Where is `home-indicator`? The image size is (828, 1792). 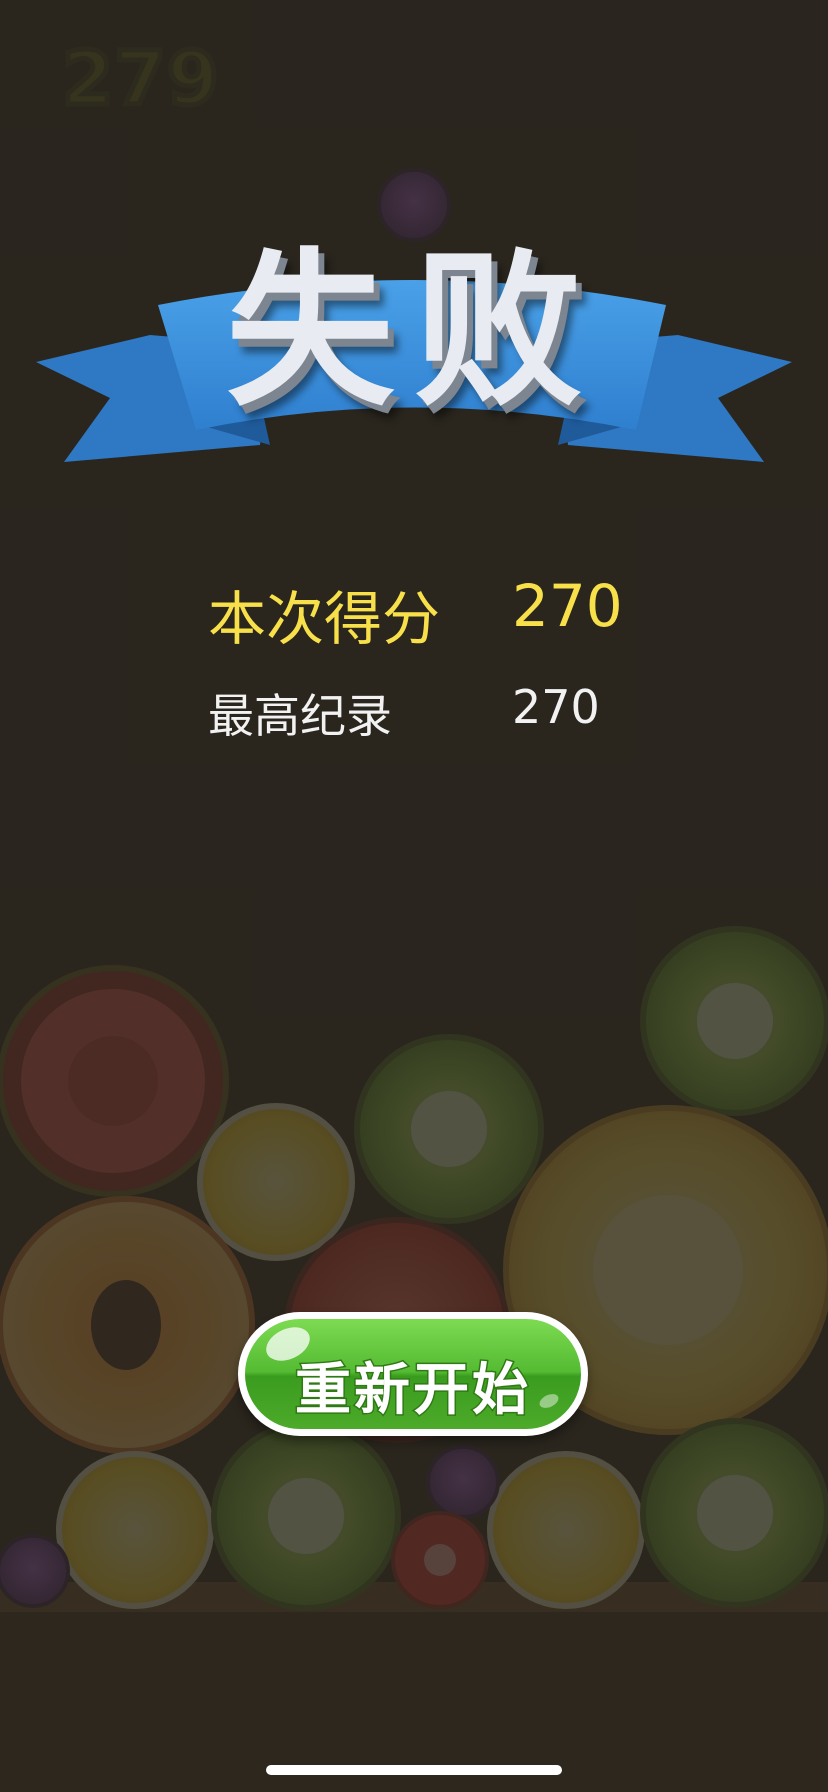
home-indicator is located at coordinates (414, 1770).